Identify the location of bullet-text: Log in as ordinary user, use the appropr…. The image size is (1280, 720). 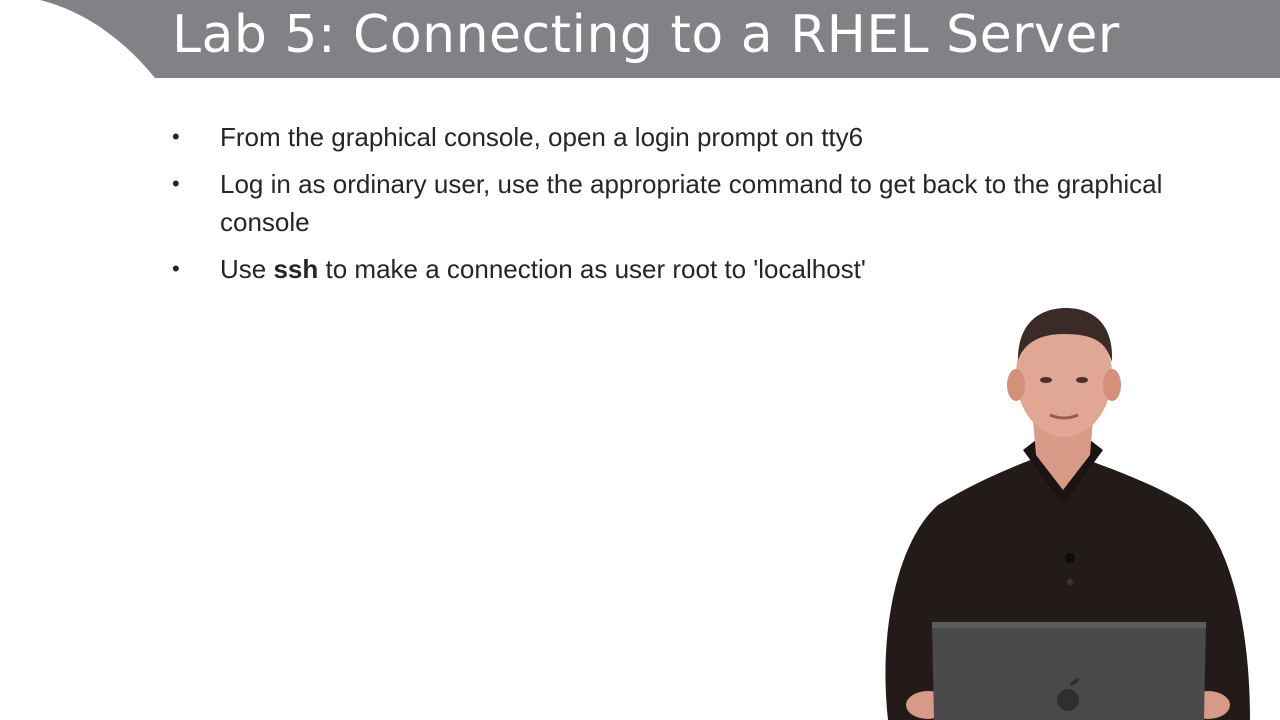
(691, 203).